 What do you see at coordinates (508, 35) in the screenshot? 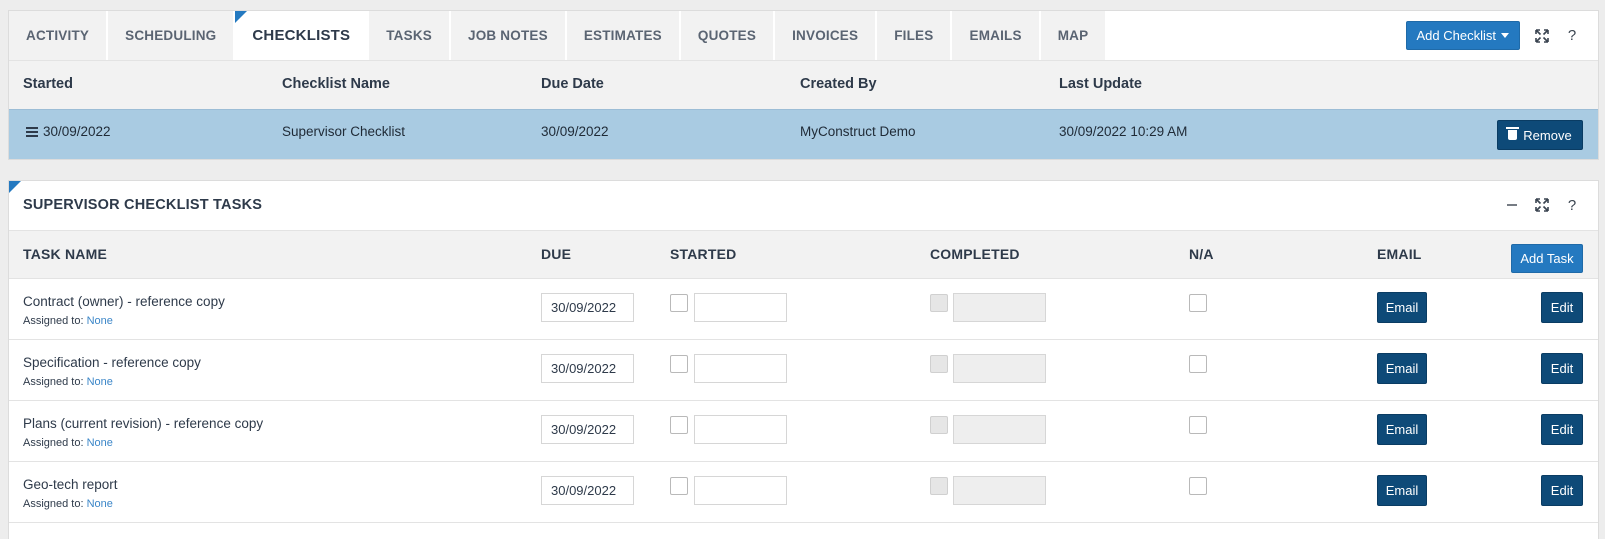
I see `tab-job-notes: JOB NOTES` at bounding box center [508, 35].